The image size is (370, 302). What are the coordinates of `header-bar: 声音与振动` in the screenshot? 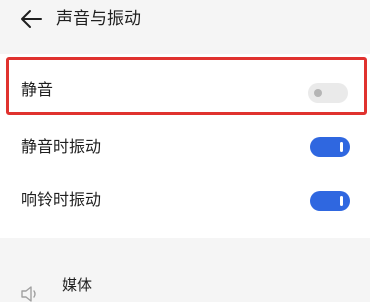 It's located at (185, 19).